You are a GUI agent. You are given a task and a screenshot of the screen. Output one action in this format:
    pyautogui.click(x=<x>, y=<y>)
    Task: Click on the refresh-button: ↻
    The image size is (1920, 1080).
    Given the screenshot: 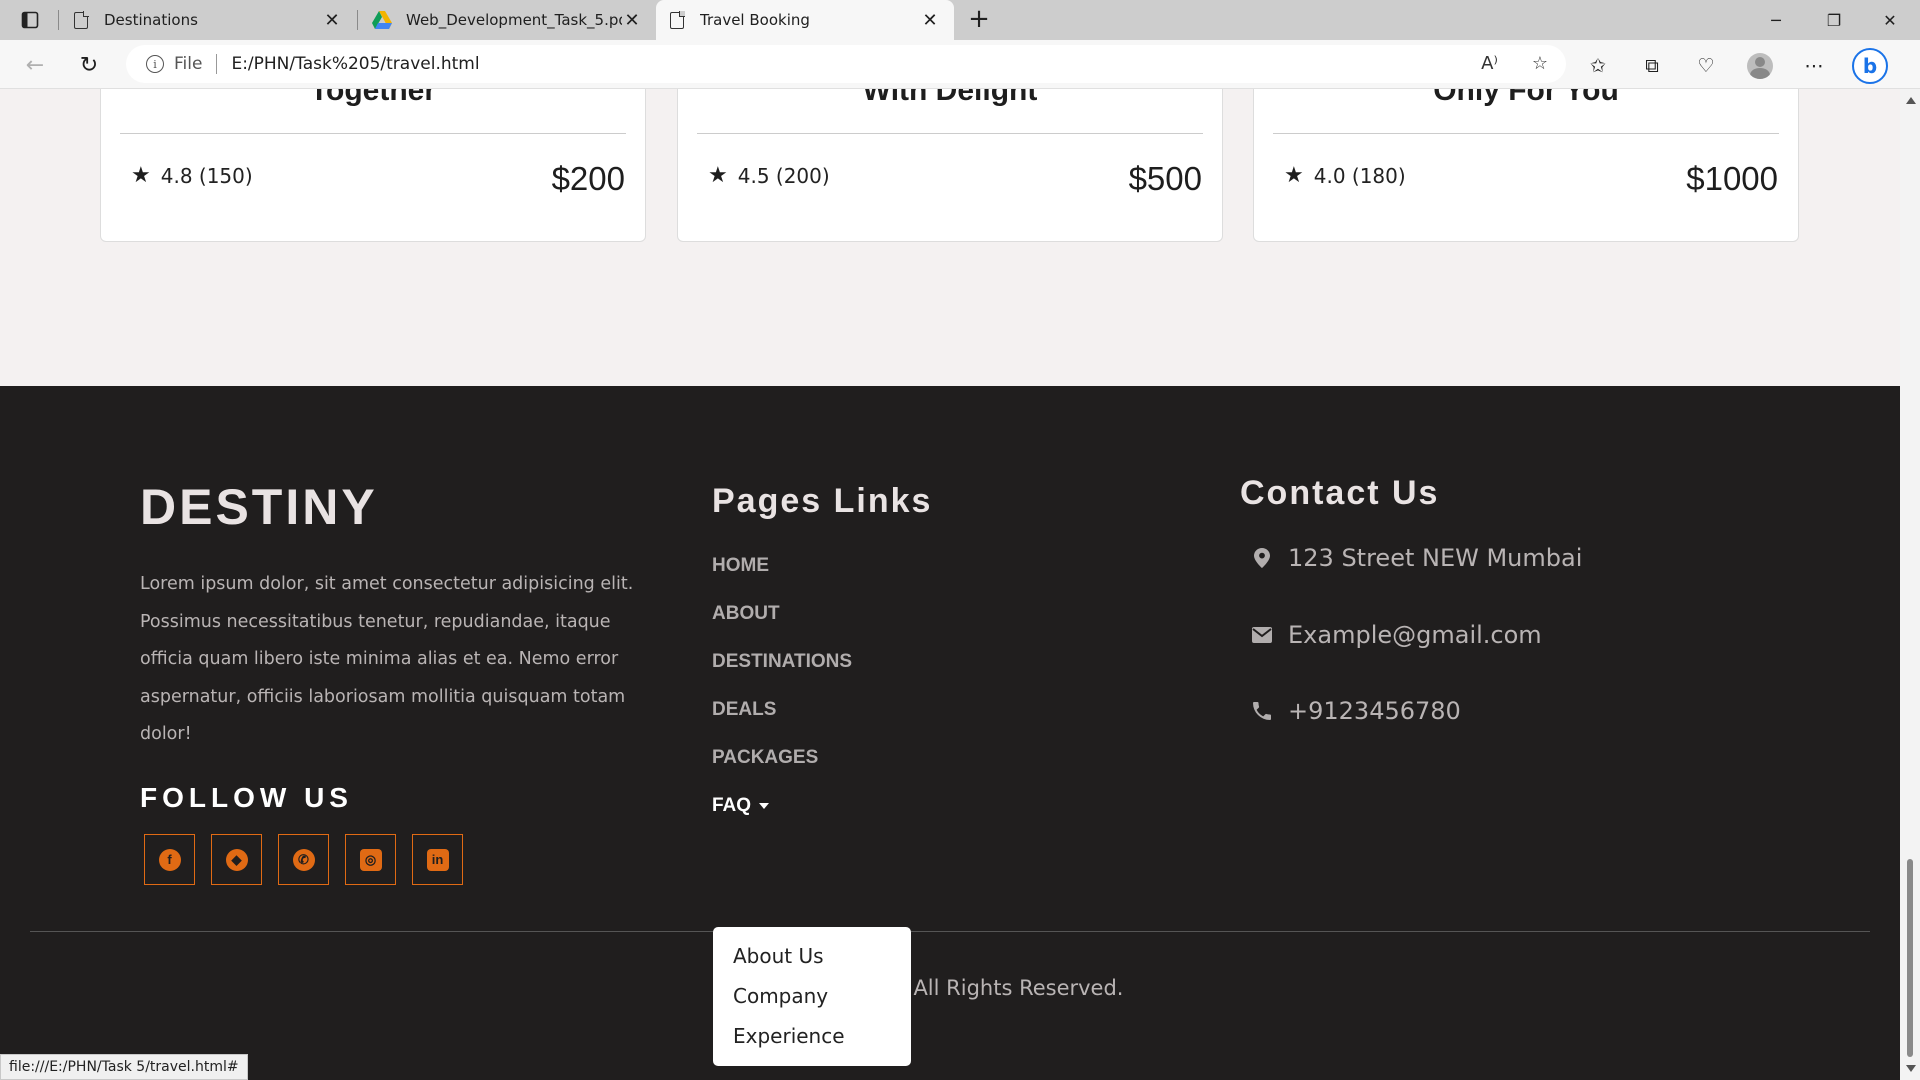 What is the action you would take?
    pyautogui.click(x=89, y=65)
    